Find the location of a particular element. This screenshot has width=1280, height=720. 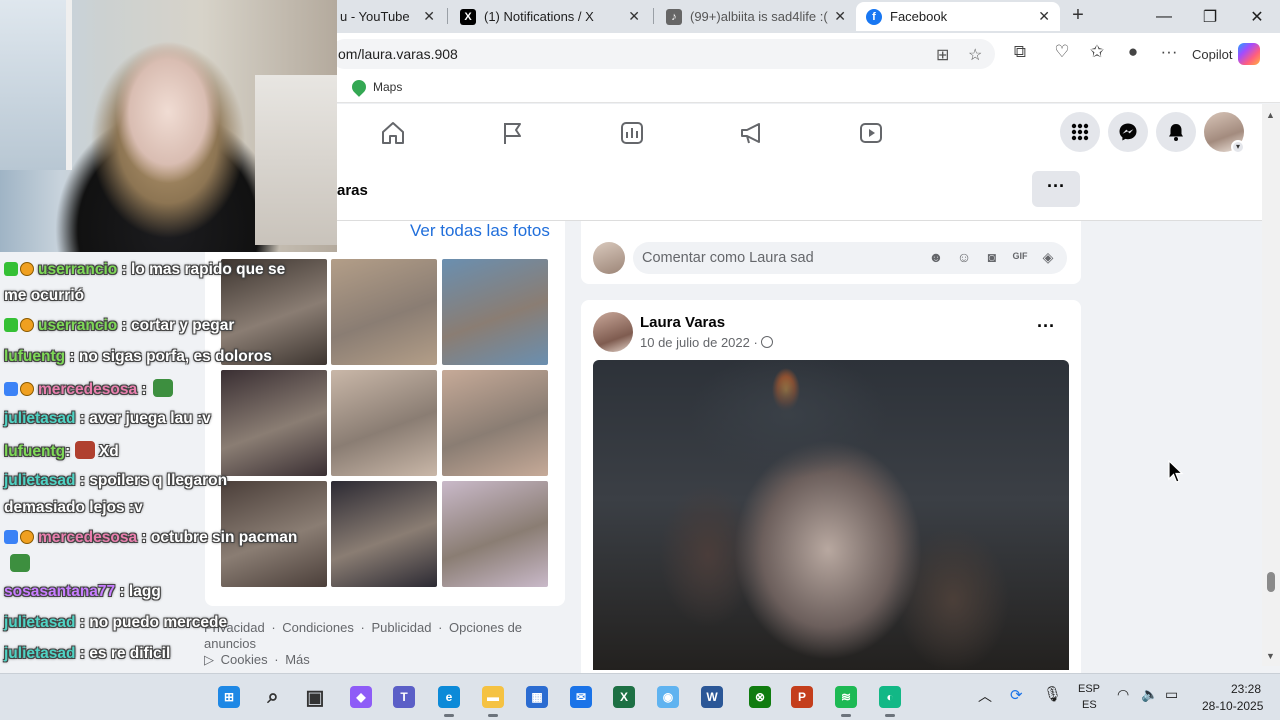

taskbar-app-button: ◆ is located at coordinates (361, 697).